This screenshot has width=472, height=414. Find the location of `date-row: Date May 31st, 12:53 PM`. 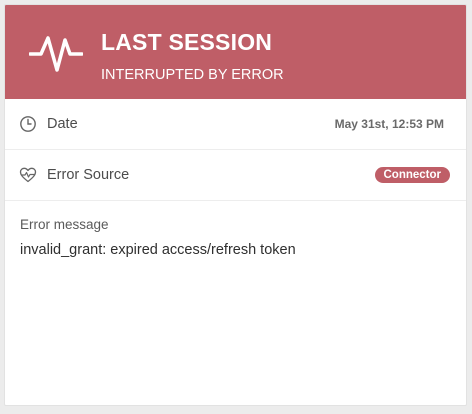

date-row: Date May 31st, 12:53 PM is located at coordinates (235, 124).